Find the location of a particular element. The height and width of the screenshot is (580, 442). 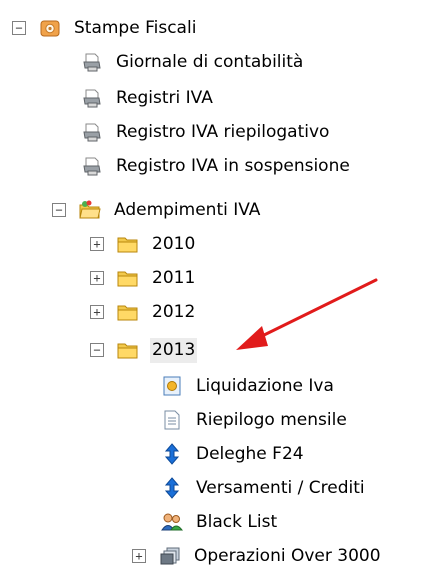

tree-node-2013: − 2013 is located at coordinates (144, 350).